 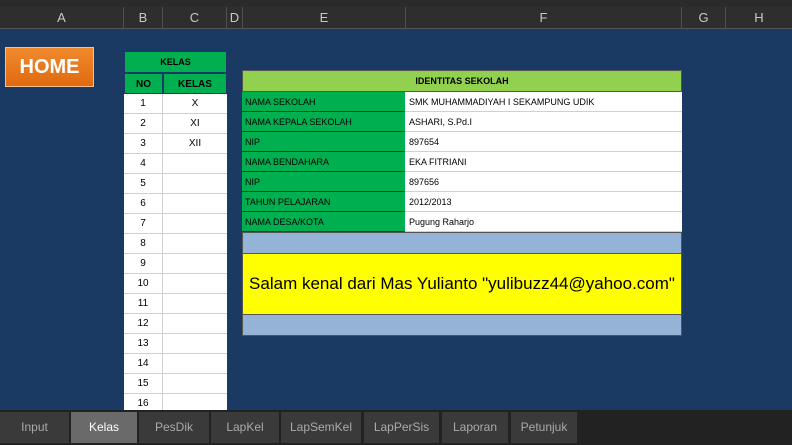 What do you see at coordinates (143, 284) in the screenshot?
I see `kelas-row-no: 10` at bounding box center [143, 284].